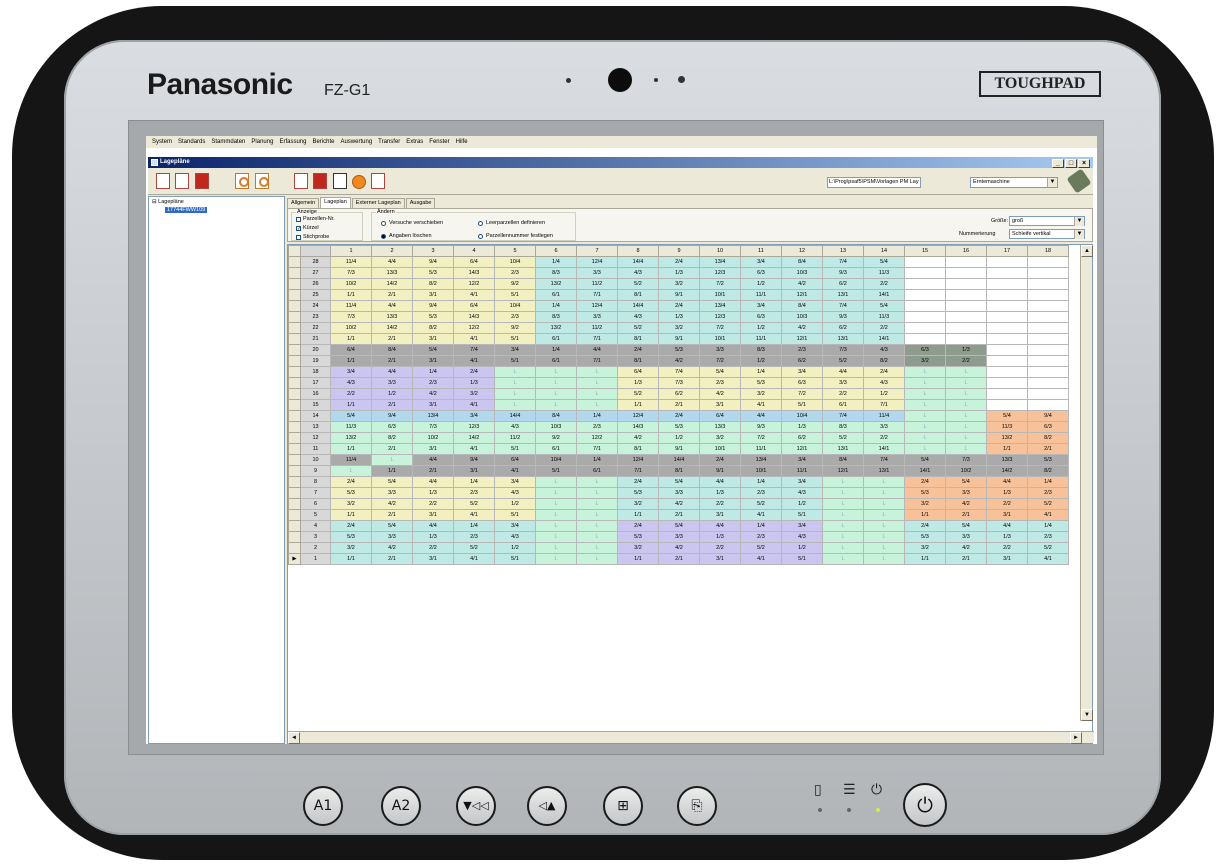 The height and width of the screenshot is (865, 1225). Describe the element at coordinates (597, 251) in the screenshot. I see `column-header: 7` at that location.